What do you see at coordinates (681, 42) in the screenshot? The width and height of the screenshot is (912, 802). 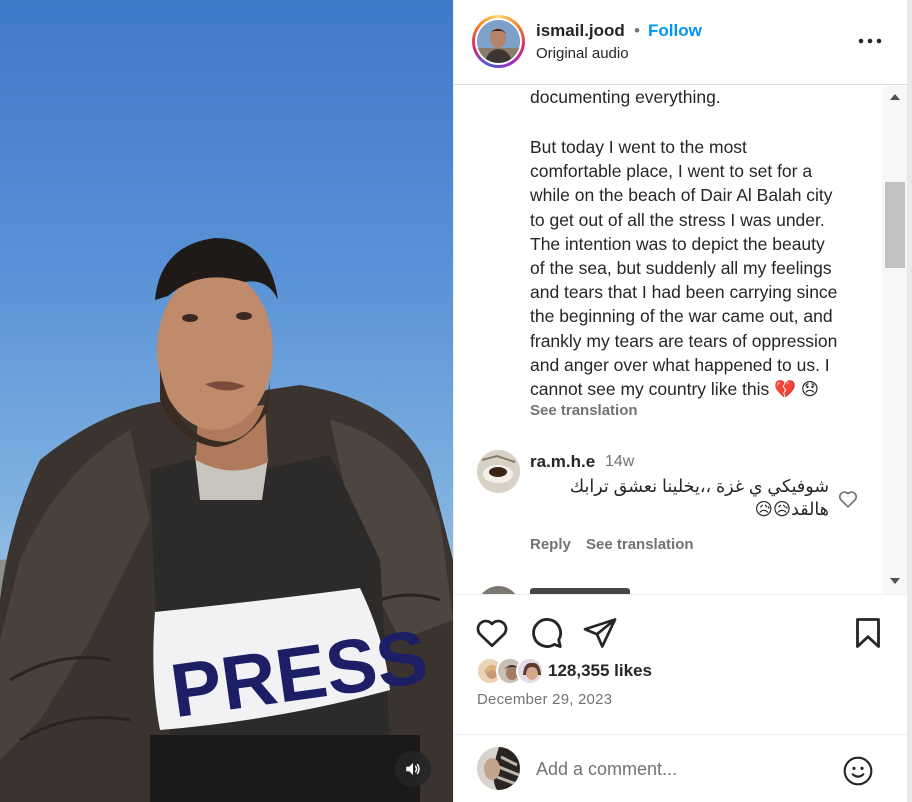 I see `post-header: ismail.jood • Follow Original audio` at bounding box center [681, 42].